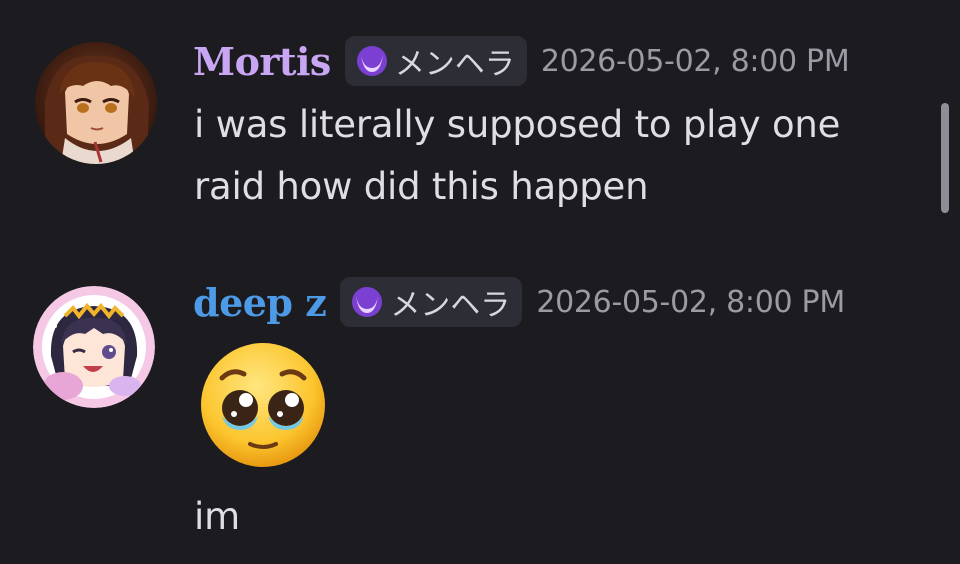 The image size is (960, 564). What do you see at coordinates (262, 61) in the screenshot?
I see `username: Mortis` at bounding box center [262, 61].